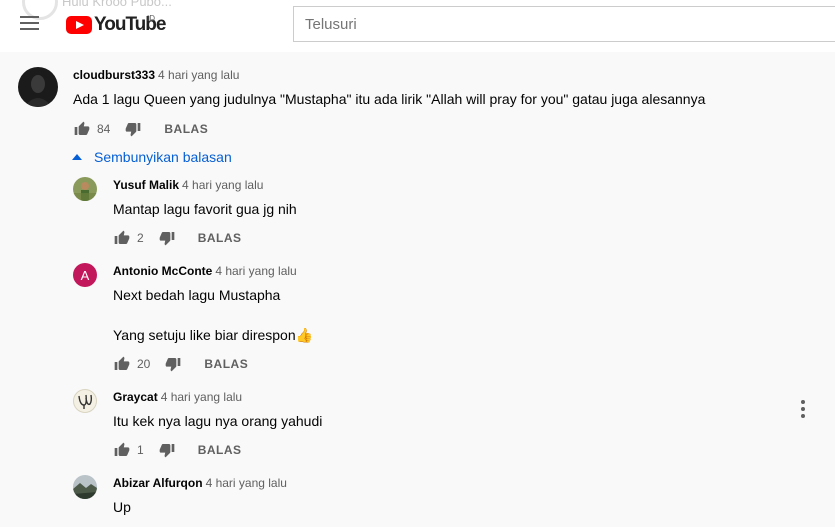 The width and height of the screenshot is (835, 527). What do you see at coordinates (156, 75) in the screenshot?
I see `comment-header: cloudburst333 4 hari yang lalu` at bounding box center [156, 75].